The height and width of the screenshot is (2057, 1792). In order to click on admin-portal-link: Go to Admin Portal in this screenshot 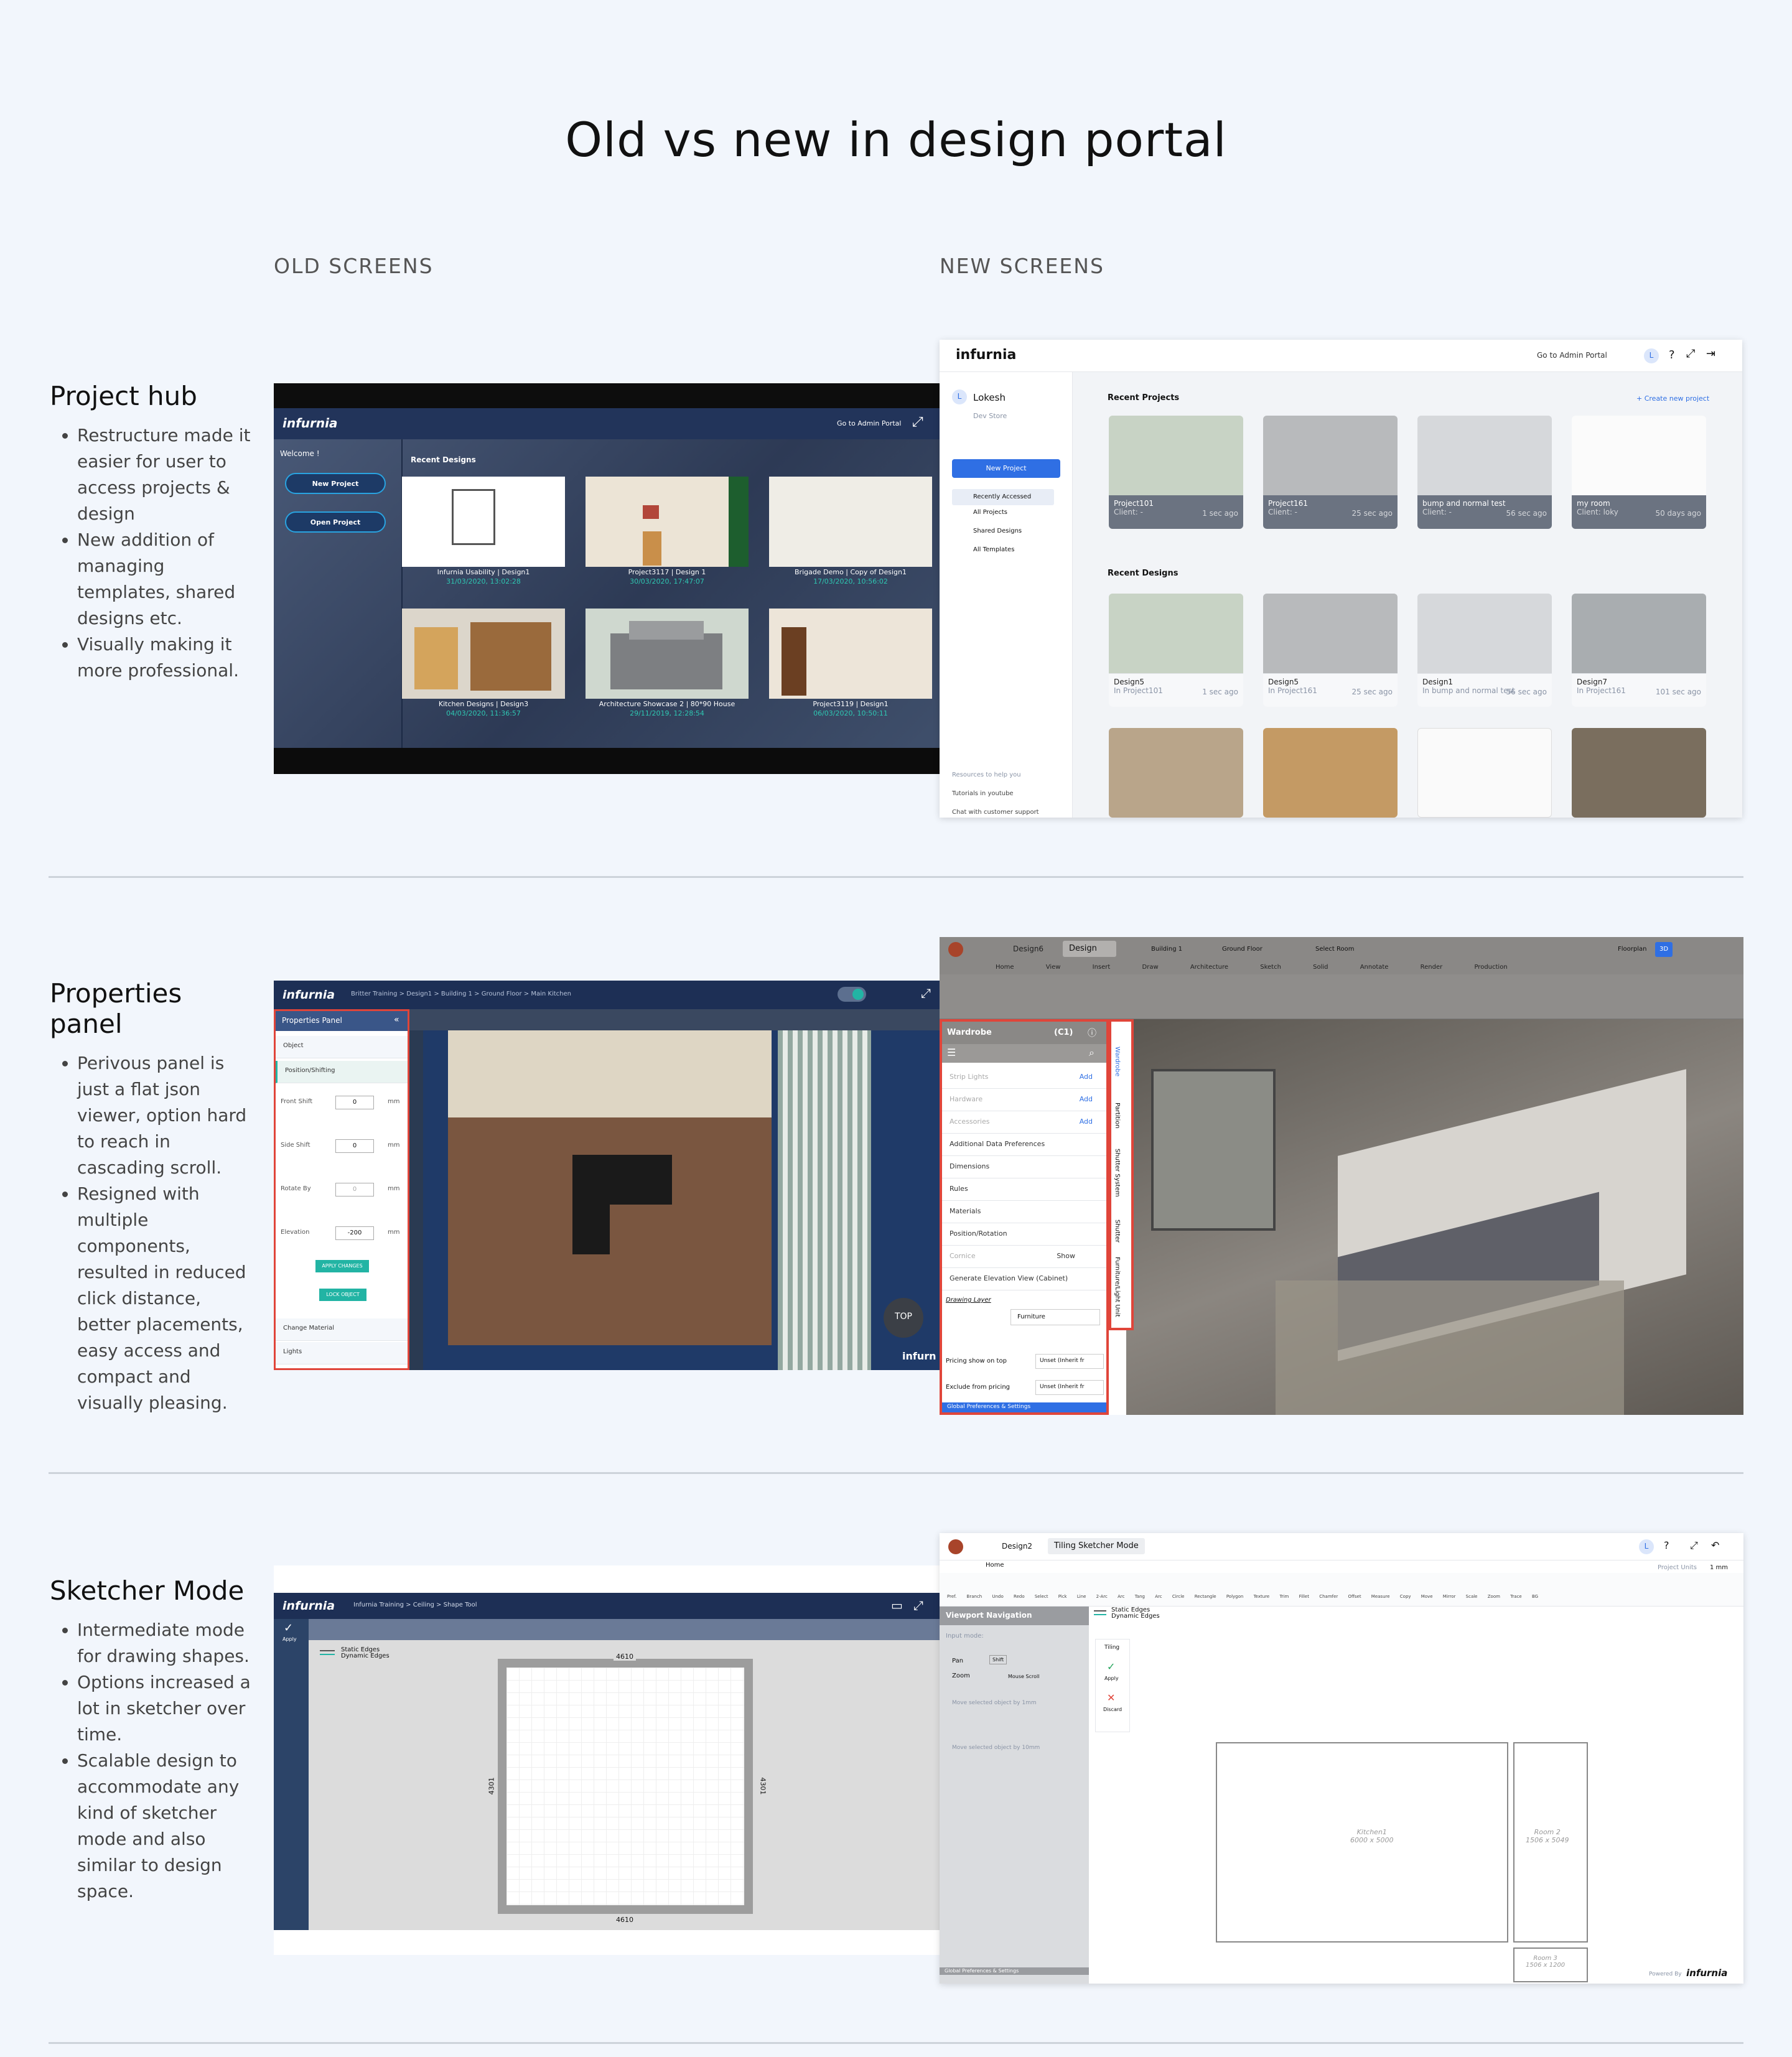, I will do `click(1572, 355)`.